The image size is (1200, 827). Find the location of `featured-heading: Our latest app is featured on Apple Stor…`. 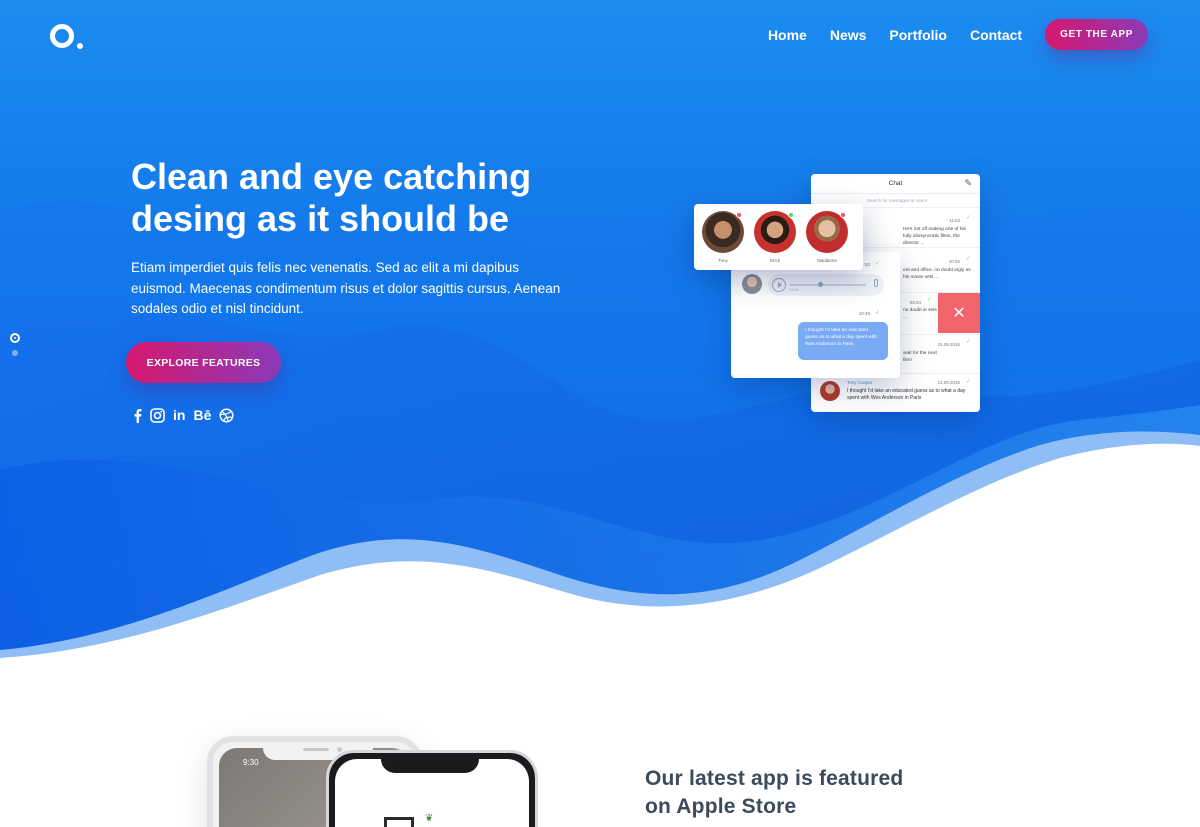

featured-heading: Our latest app is featured on Apple Stor… is located at coordinates (805, 793).